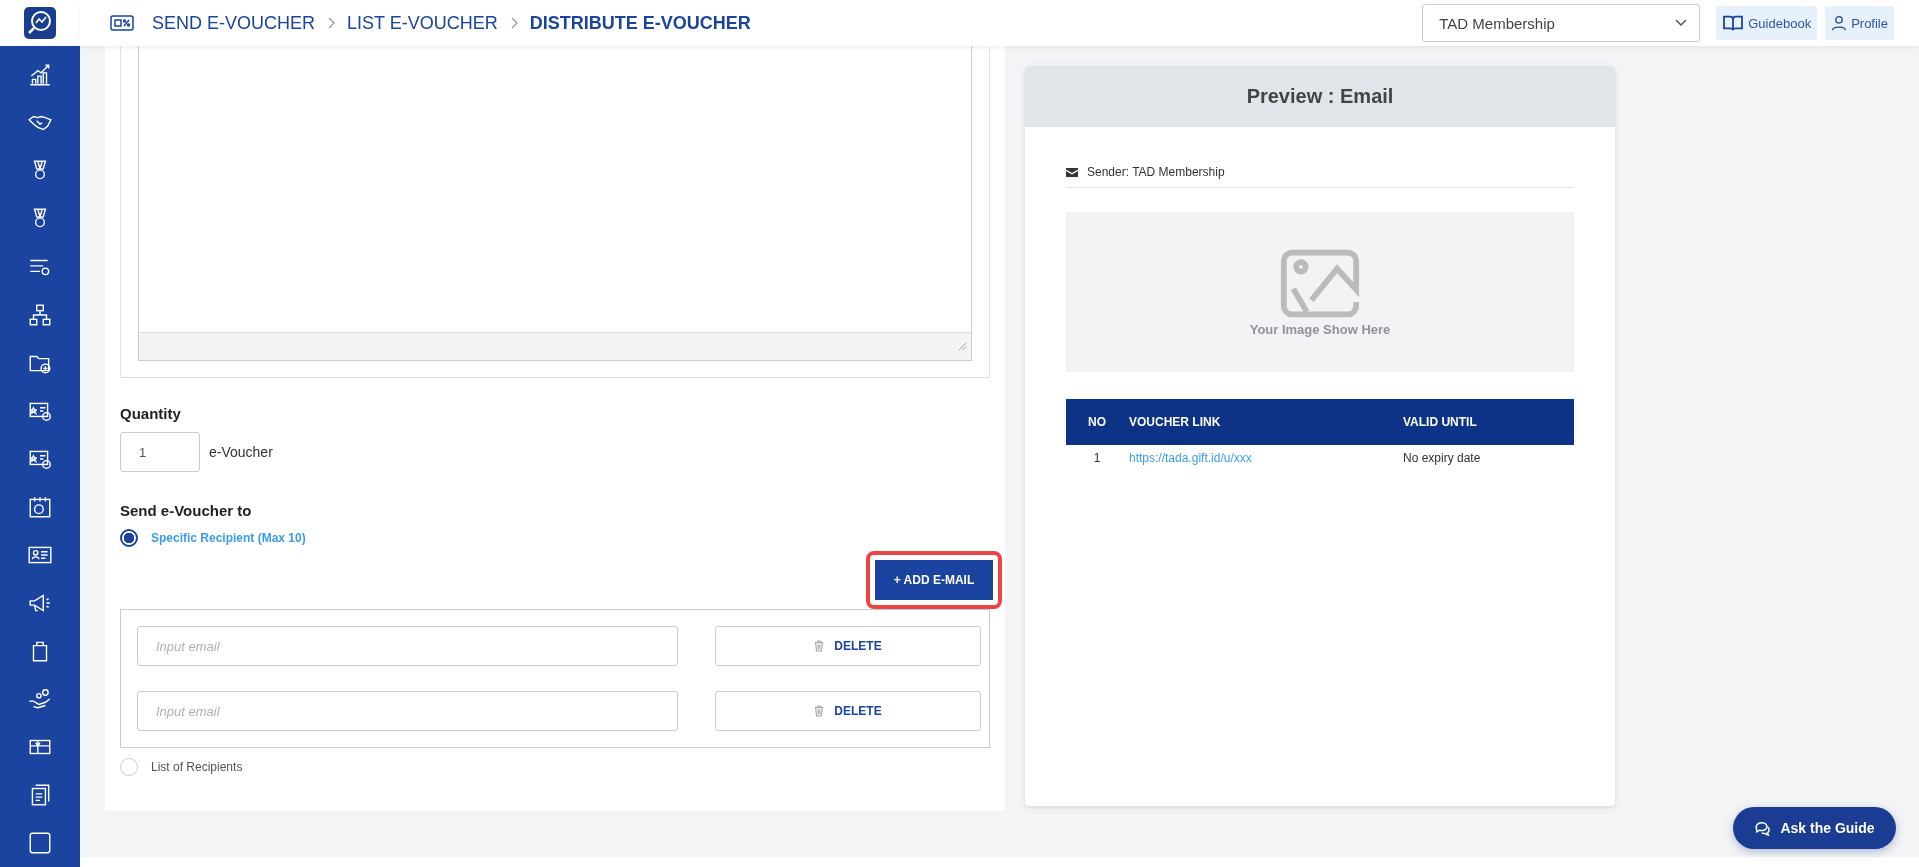 Image resolution: width=1919 pixels, height=867 pixels. Describe the element at coordinates (151, 413) in the screenshot. I see `quantity-label: Quantity` at that location.